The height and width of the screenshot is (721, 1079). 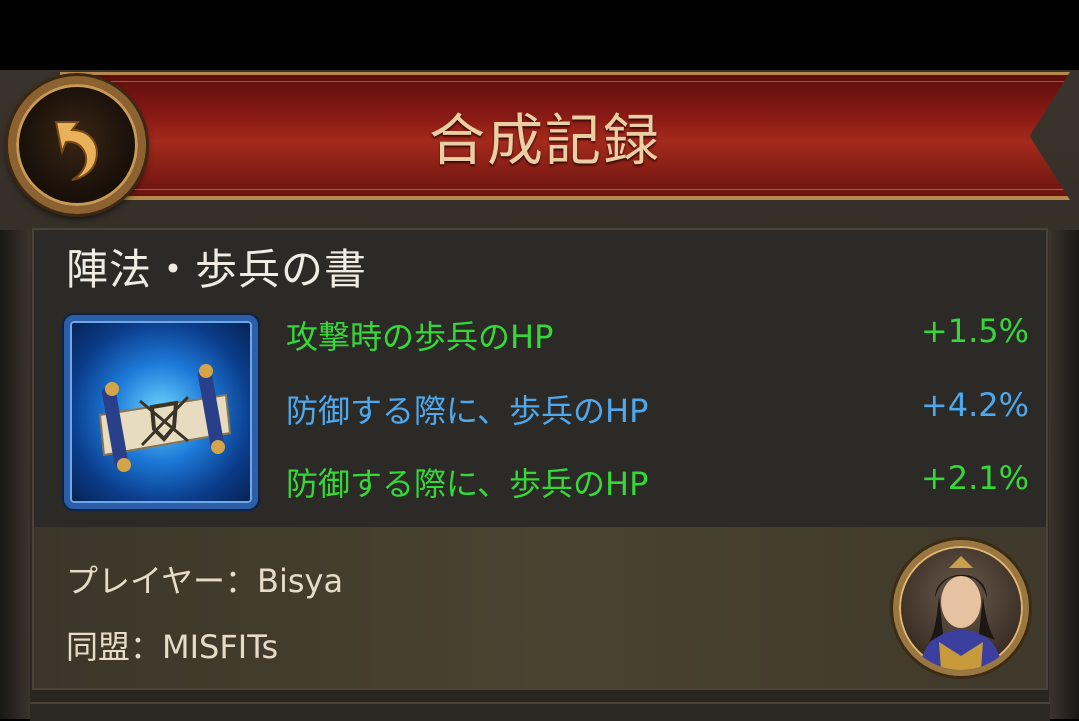 What do you see at coordinates (467, 484) in the screenshot?
I see `stat-label-3: 防御する際に、歩兵のHP` at bounding box center [467, 484].